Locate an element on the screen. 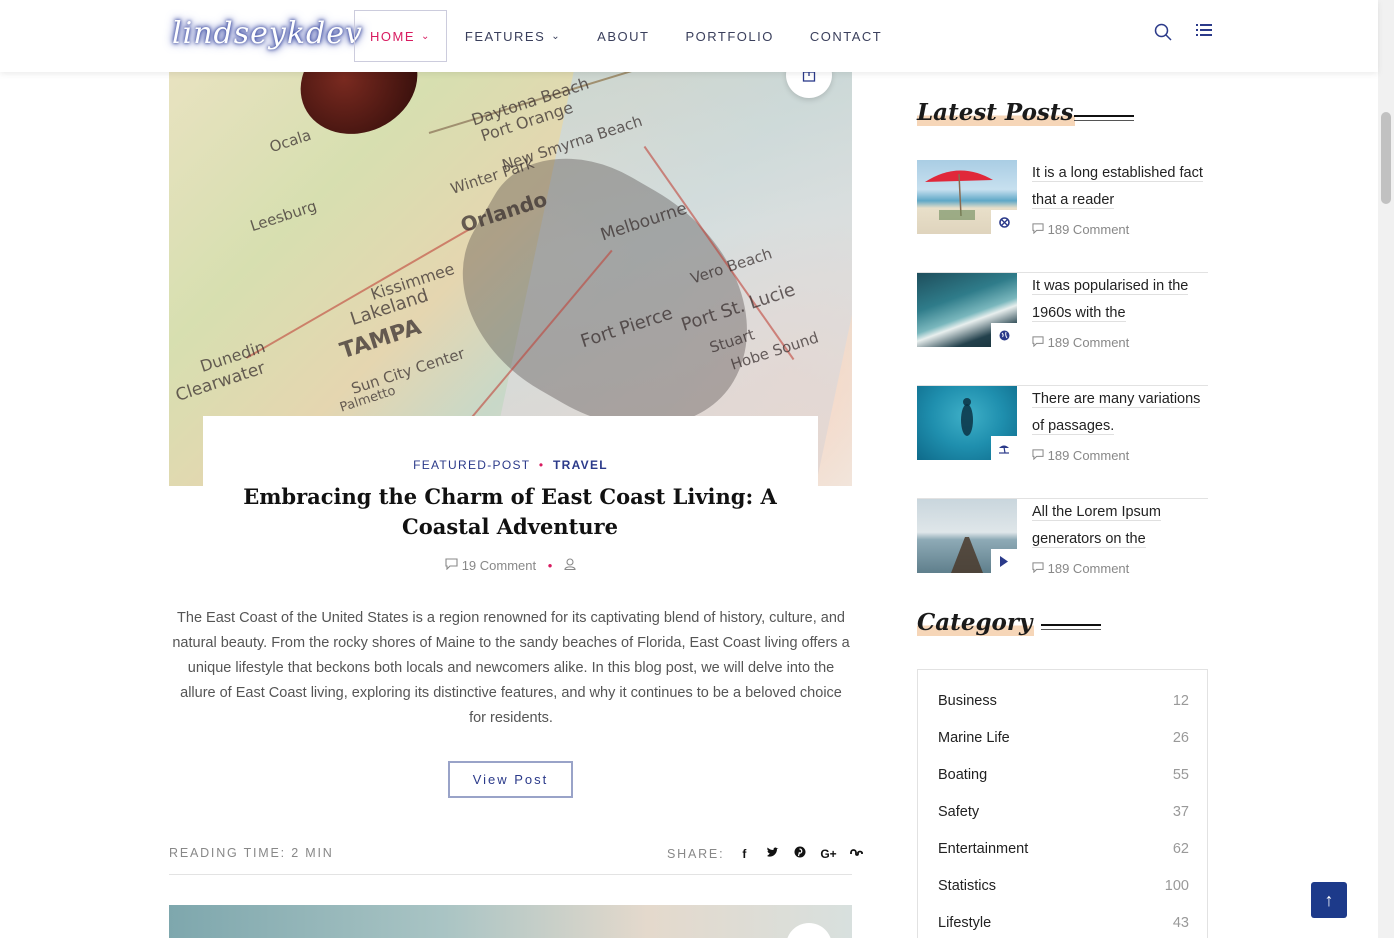  latest-post-title: All the Lorem Ipsum generators on the is located at coordinates (1122, 526).